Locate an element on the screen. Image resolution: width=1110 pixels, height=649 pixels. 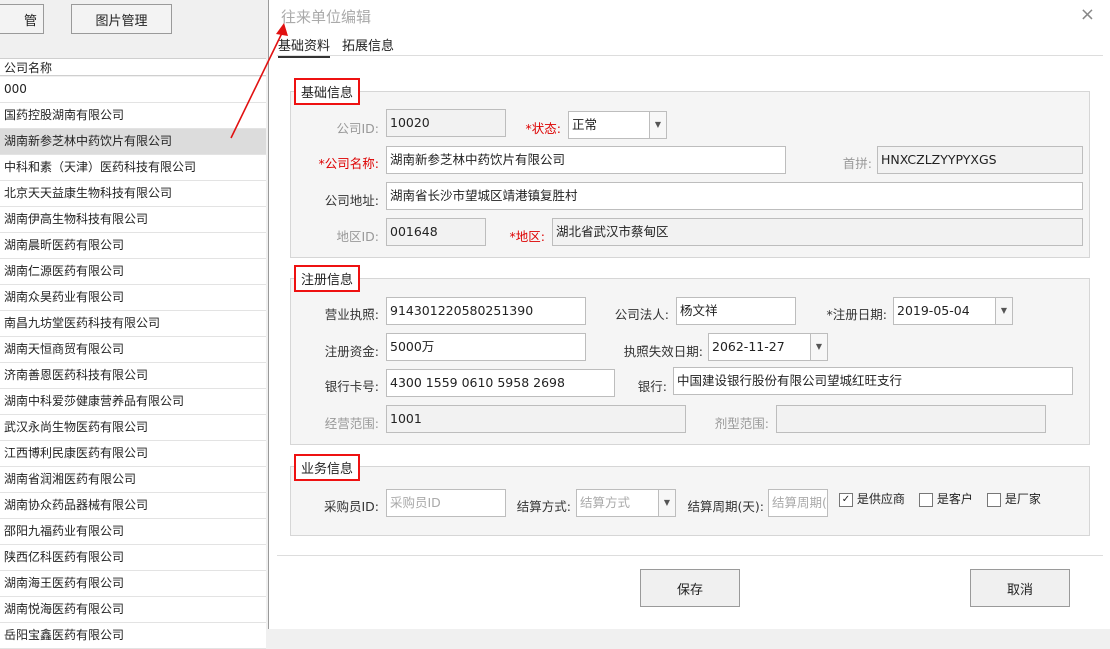
dialog-title: 往来单位编辑 is located at coordinates (326, 17).